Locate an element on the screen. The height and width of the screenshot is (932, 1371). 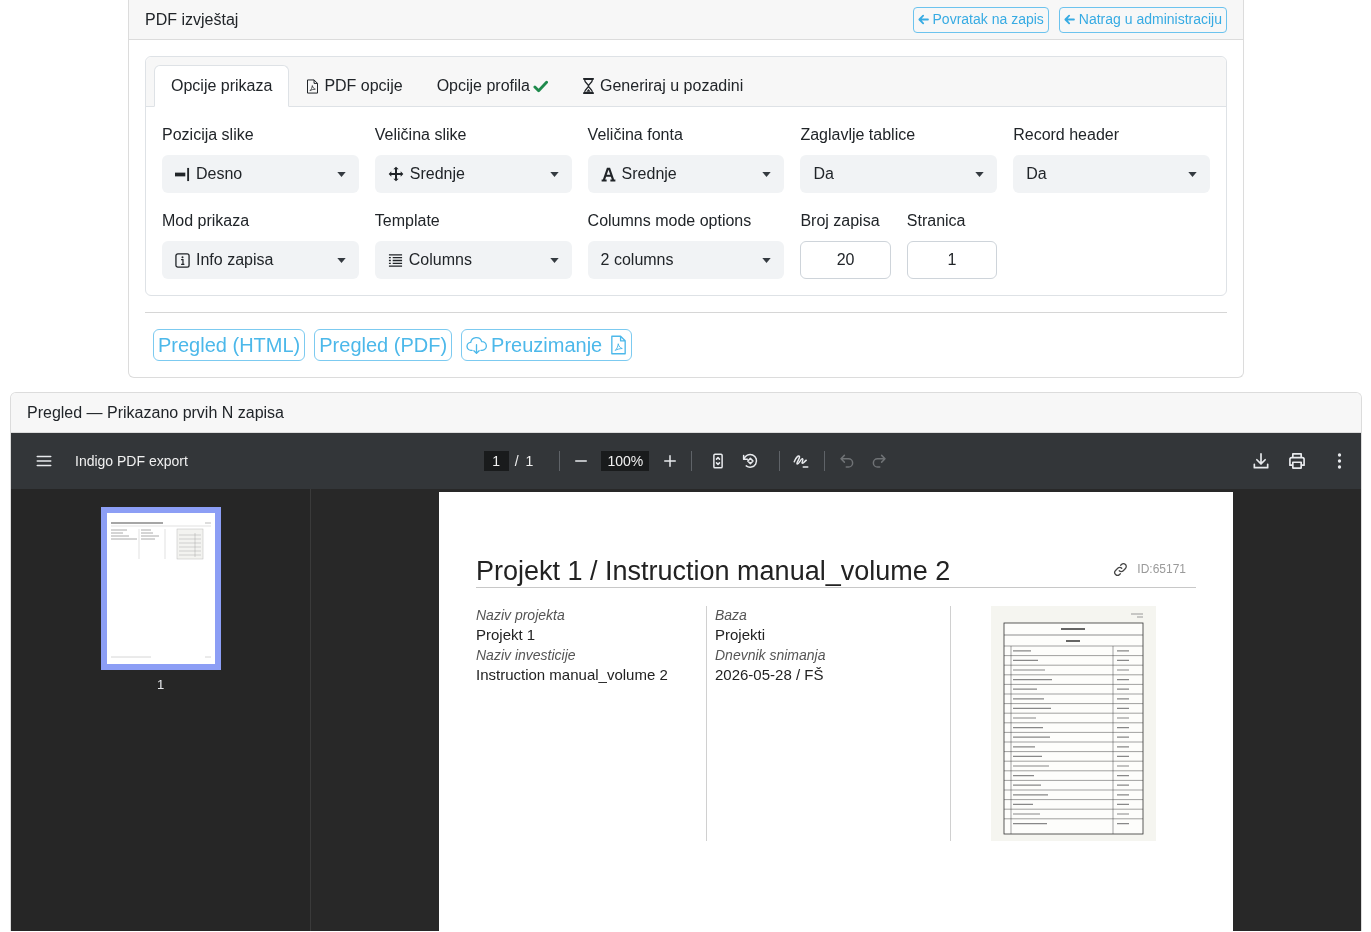
move-arrows-icon is located at coordinates (395, 174).